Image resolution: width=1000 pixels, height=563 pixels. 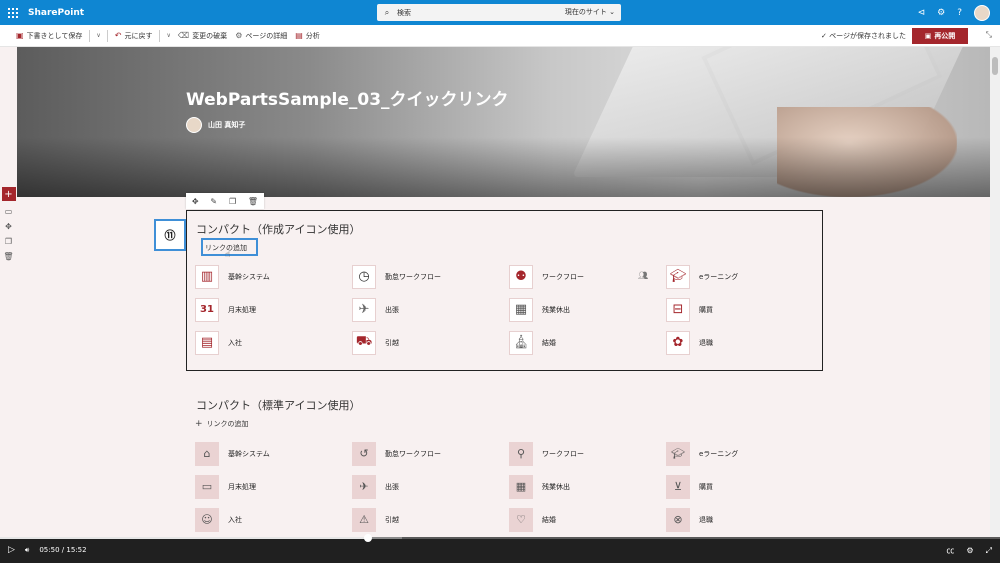 I want to click on add-link-button: + リンクの追加, so click(x=222, y=424).